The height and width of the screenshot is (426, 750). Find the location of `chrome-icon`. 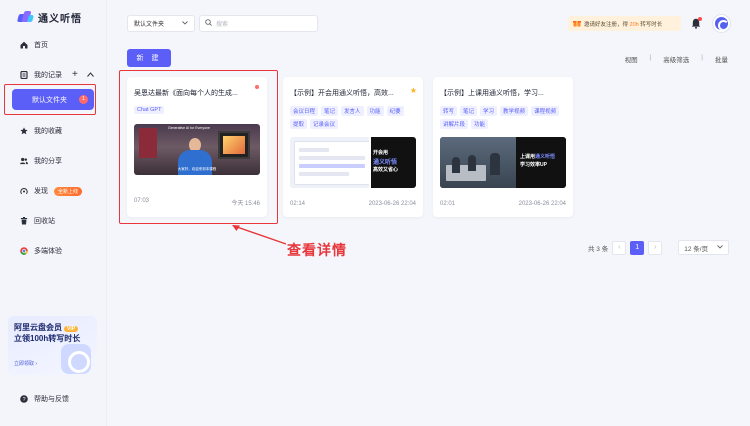

chrome-icon is located at coordinates (24, 251).